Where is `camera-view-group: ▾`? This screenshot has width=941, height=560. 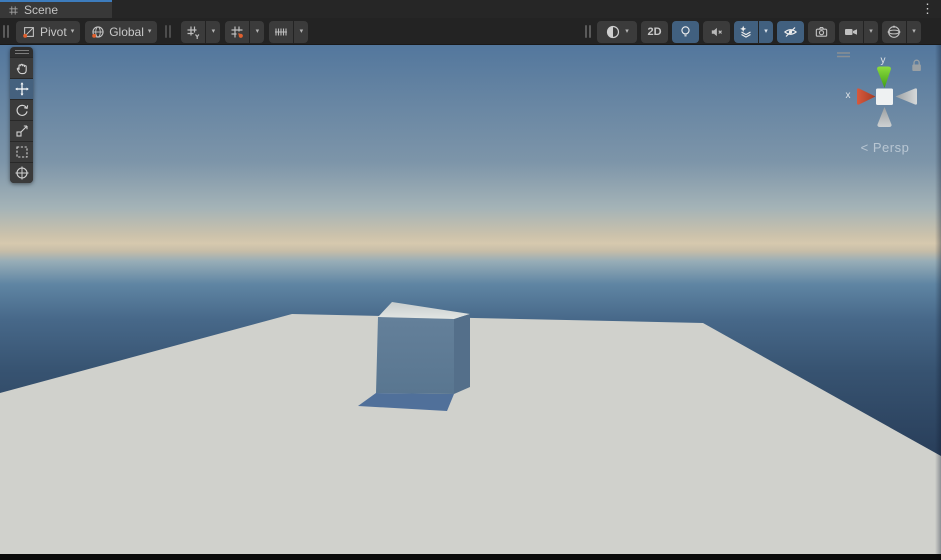 camera-view-group: ▾ is located at coordinates (858, 31).